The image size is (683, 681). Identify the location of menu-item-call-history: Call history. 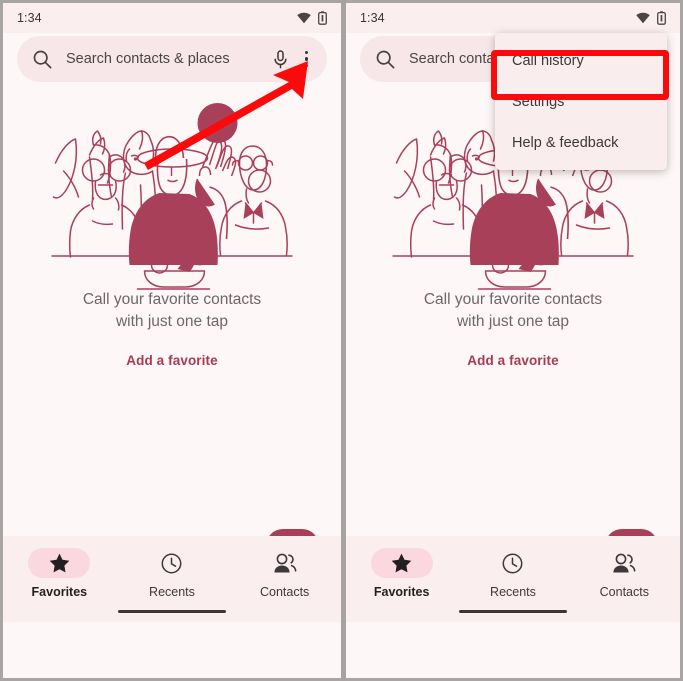
(581, 60).